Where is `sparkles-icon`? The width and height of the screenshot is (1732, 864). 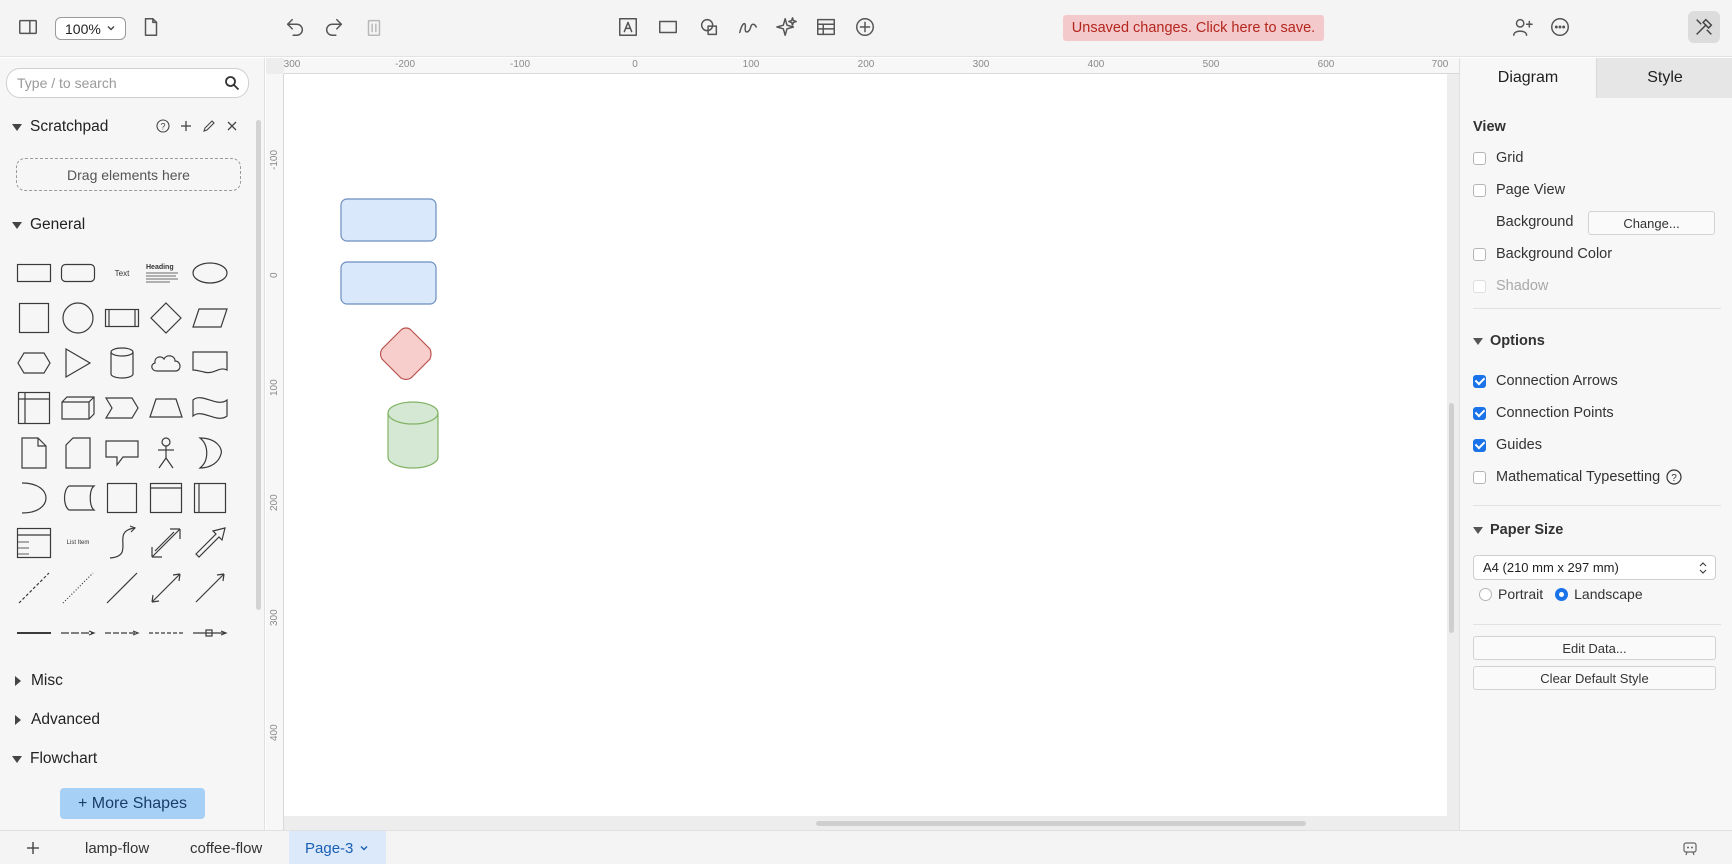 sparkles-icon is located at coordinates (787, 27).